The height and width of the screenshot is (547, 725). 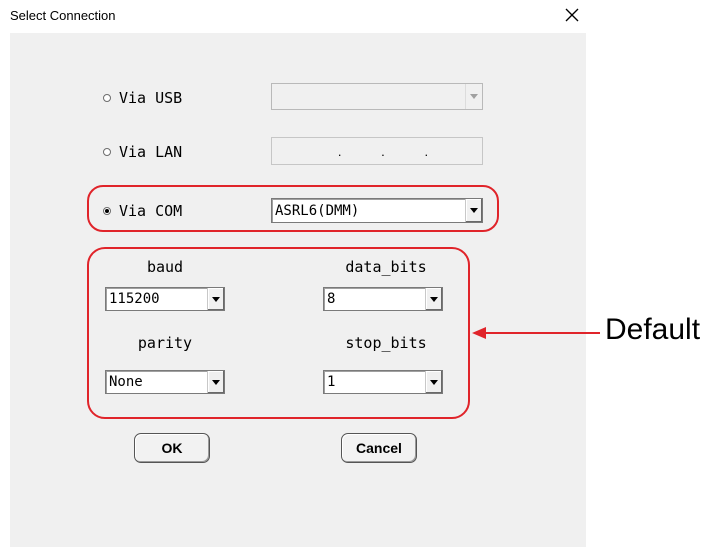 I want to click on dropdown-button, so click(x=473, y=96).